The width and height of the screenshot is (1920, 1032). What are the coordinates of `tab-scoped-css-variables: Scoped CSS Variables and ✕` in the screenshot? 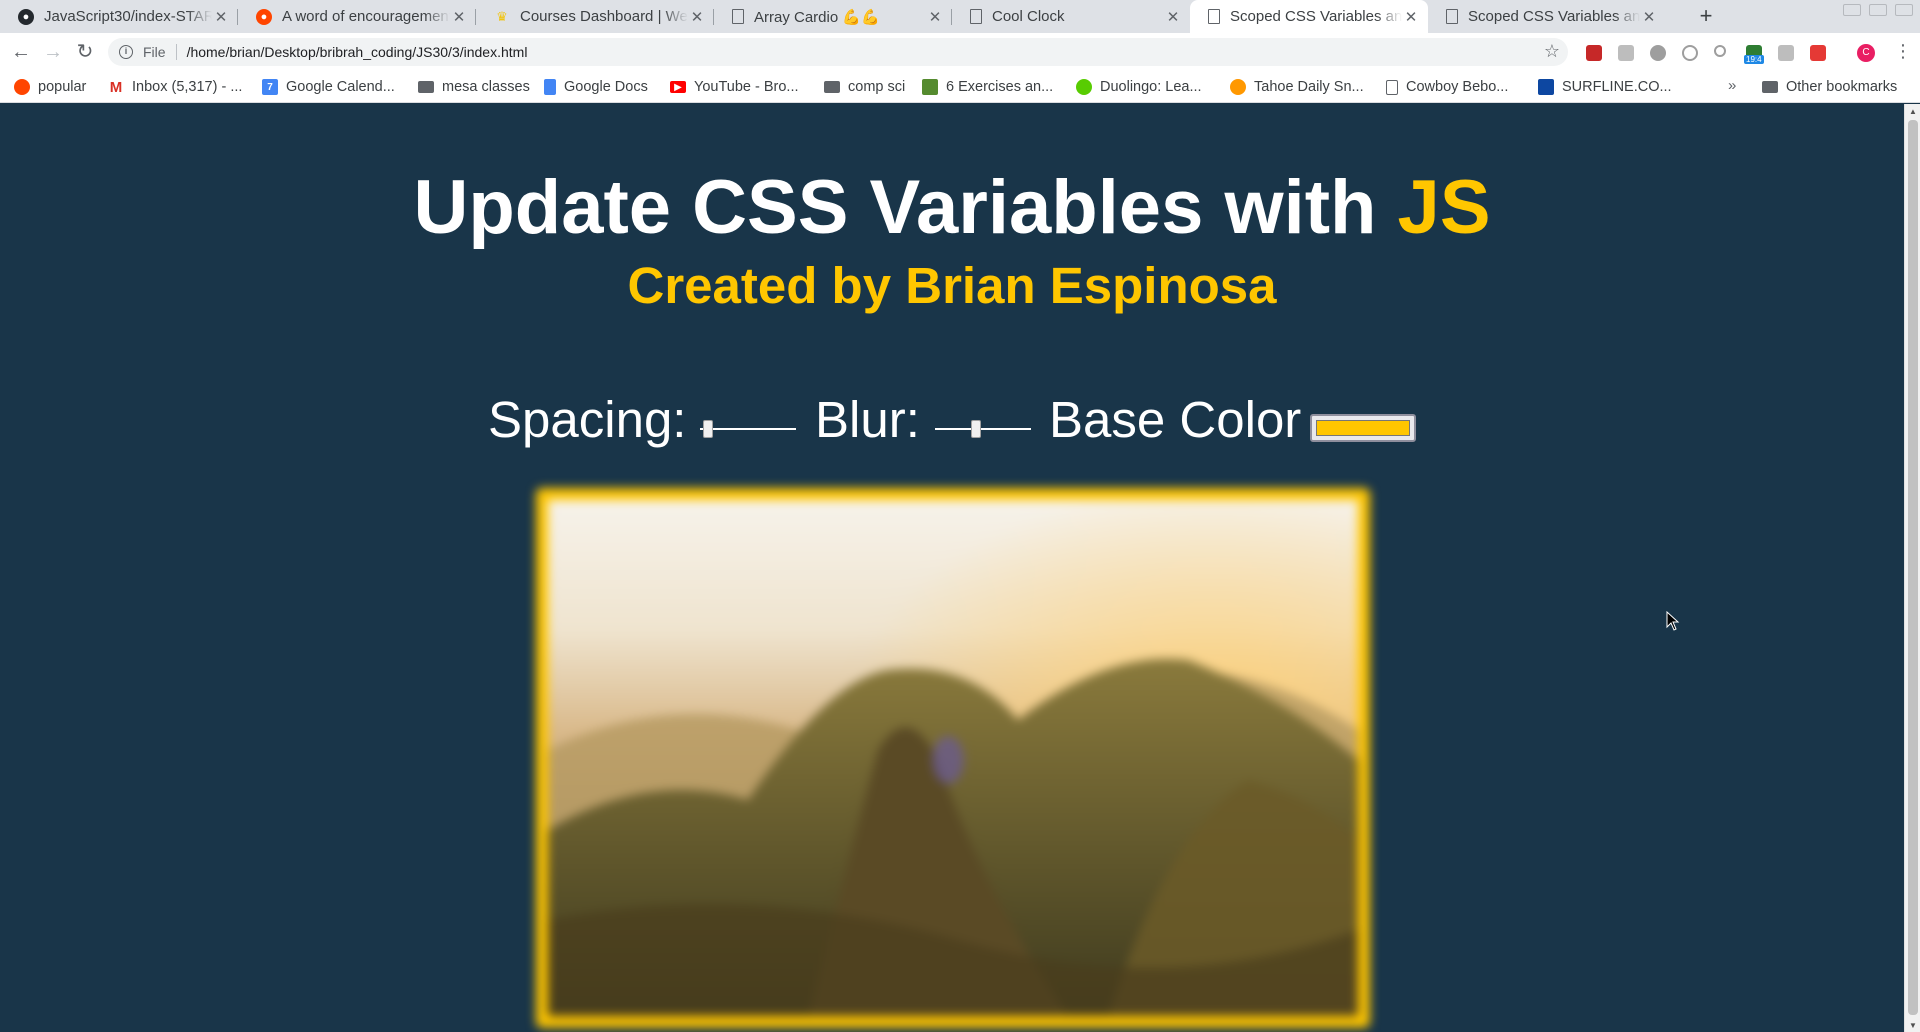 It's located at (1547, 16).